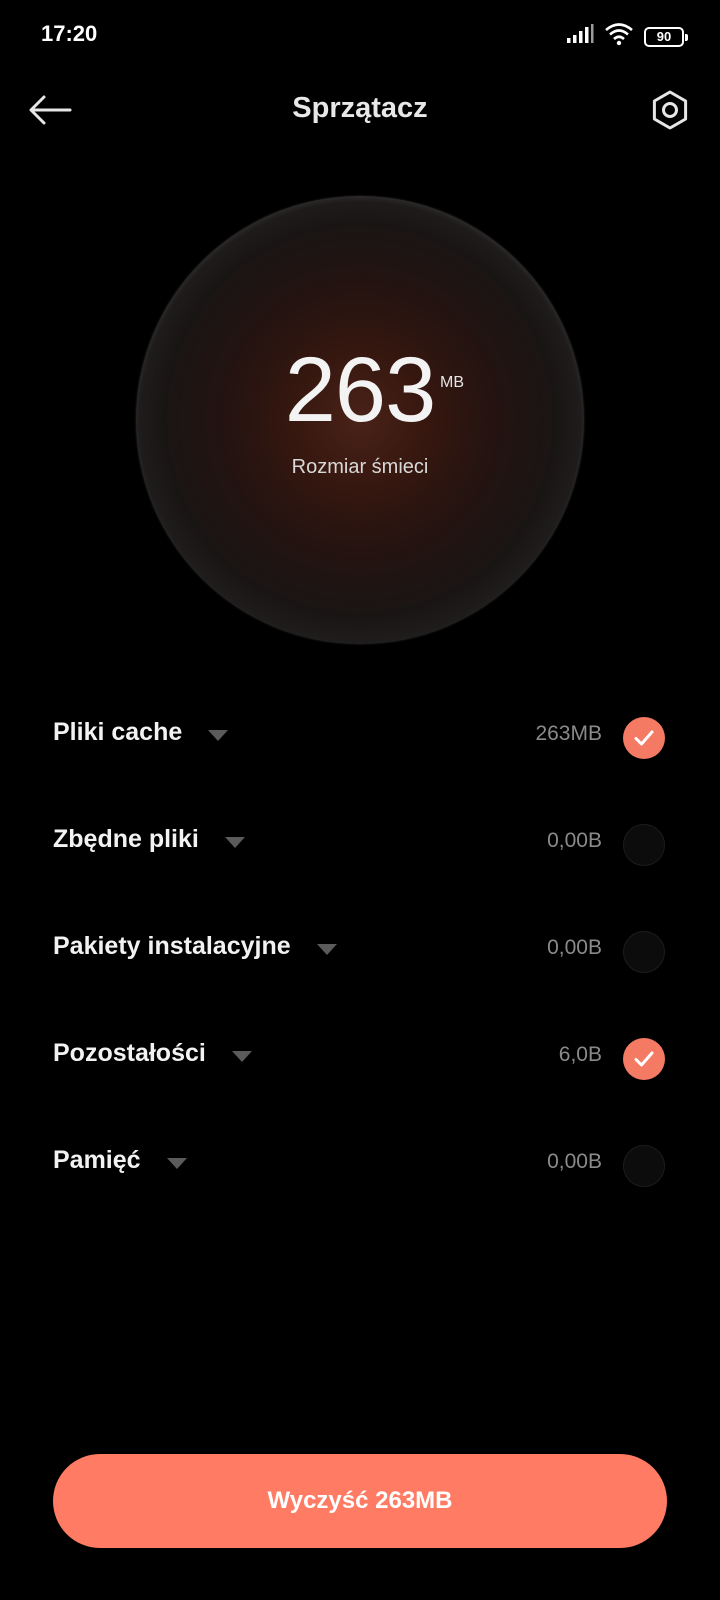 This screenshot has width=720, height=1600. I want to click on item-label: Pakiety instalacyjne, so click(195, 946).